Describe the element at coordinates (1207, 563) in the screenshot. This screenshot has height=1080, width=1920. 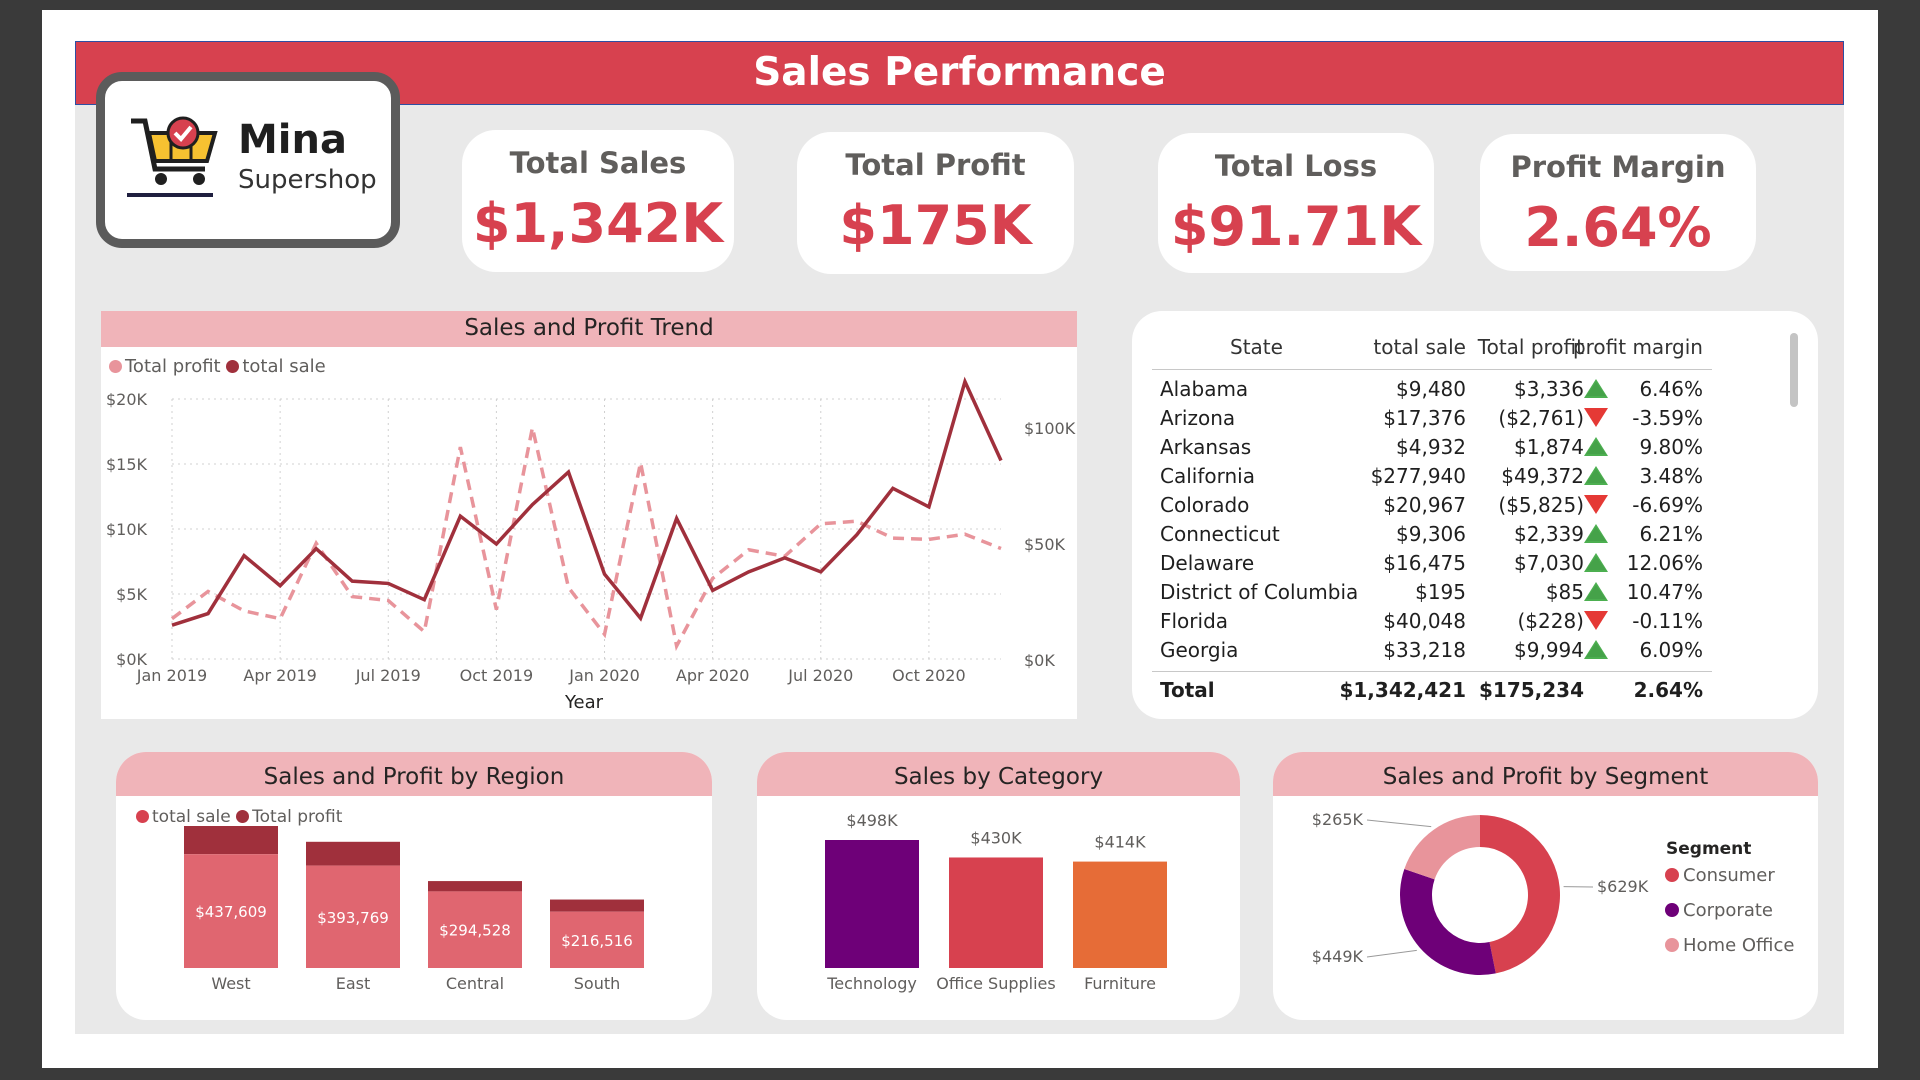
I see `cell-state: Delaware` at that location.